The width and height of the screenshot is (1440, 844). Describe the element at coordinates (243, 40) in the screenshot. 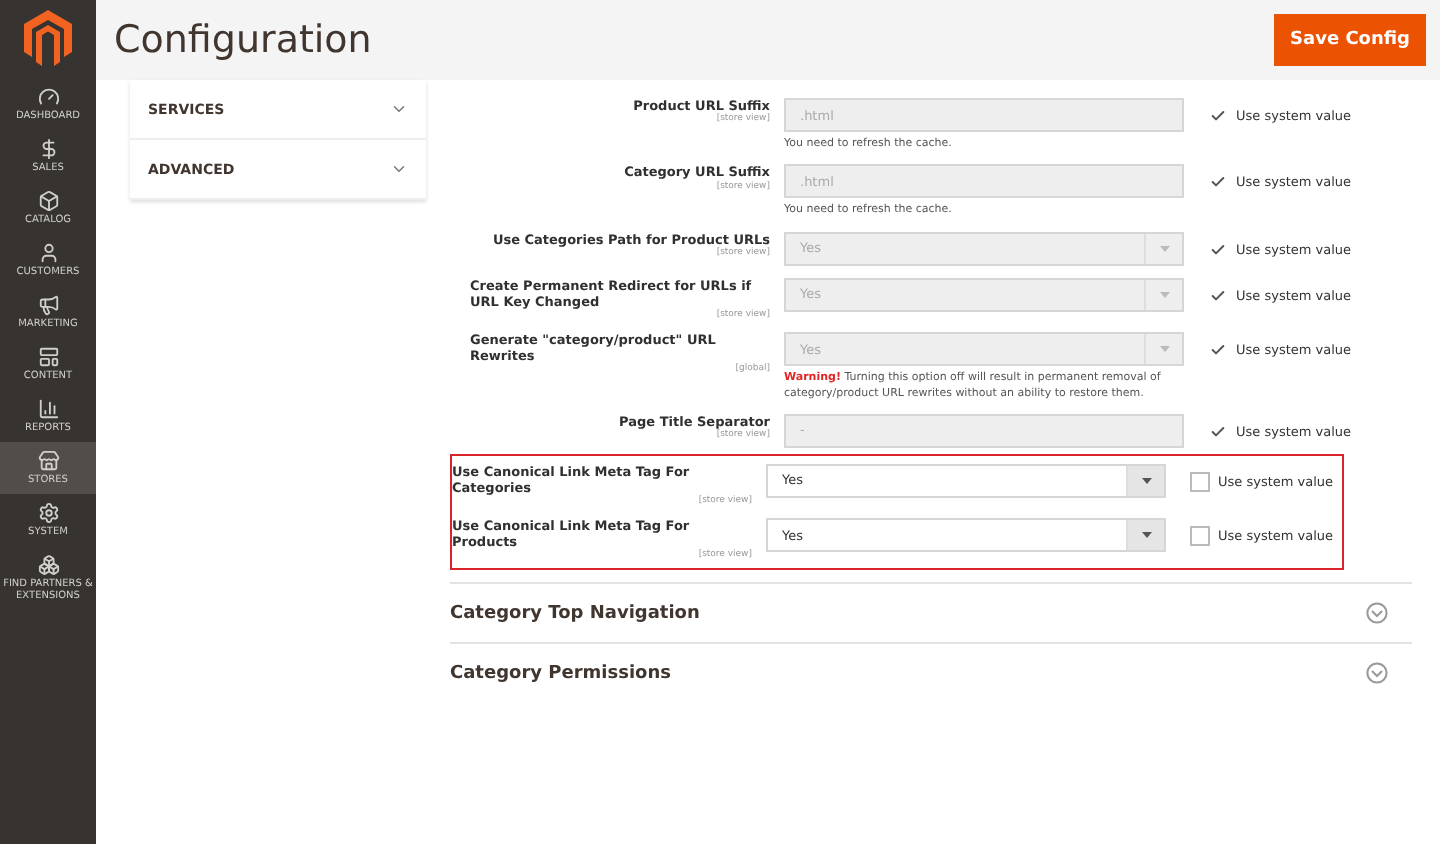

I see `page-title: Configuration` at that location.